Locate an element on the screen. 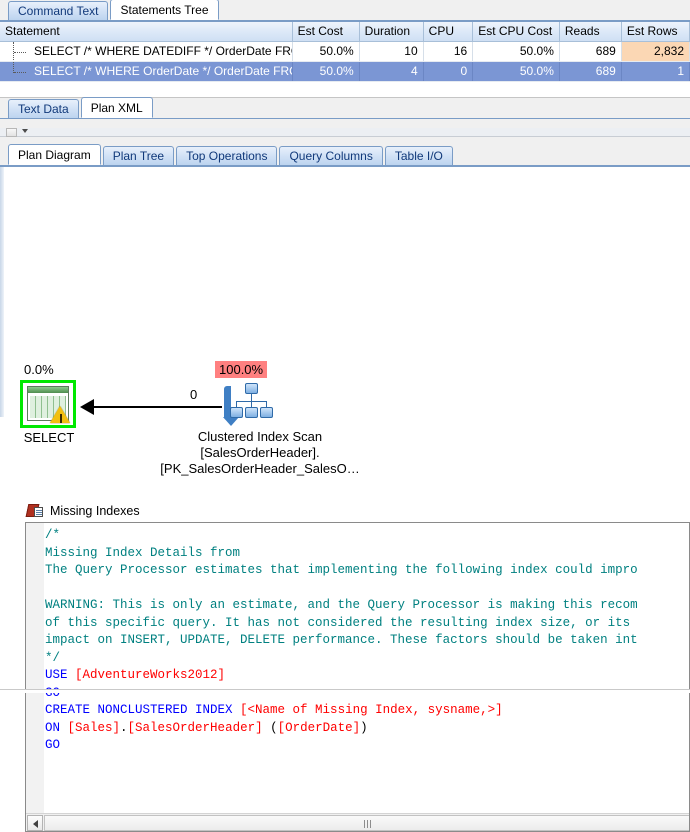 This screenshot has height=832, width=690. scan-arrow-tip-glyph is located at coordinates (231, 421).